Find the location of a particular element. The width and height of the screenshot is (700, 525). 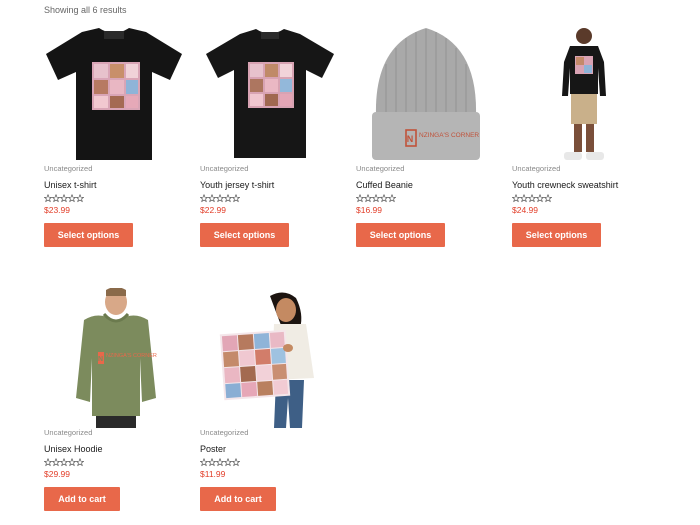

product-price: $16.99 is located at coordinates (369, 210).